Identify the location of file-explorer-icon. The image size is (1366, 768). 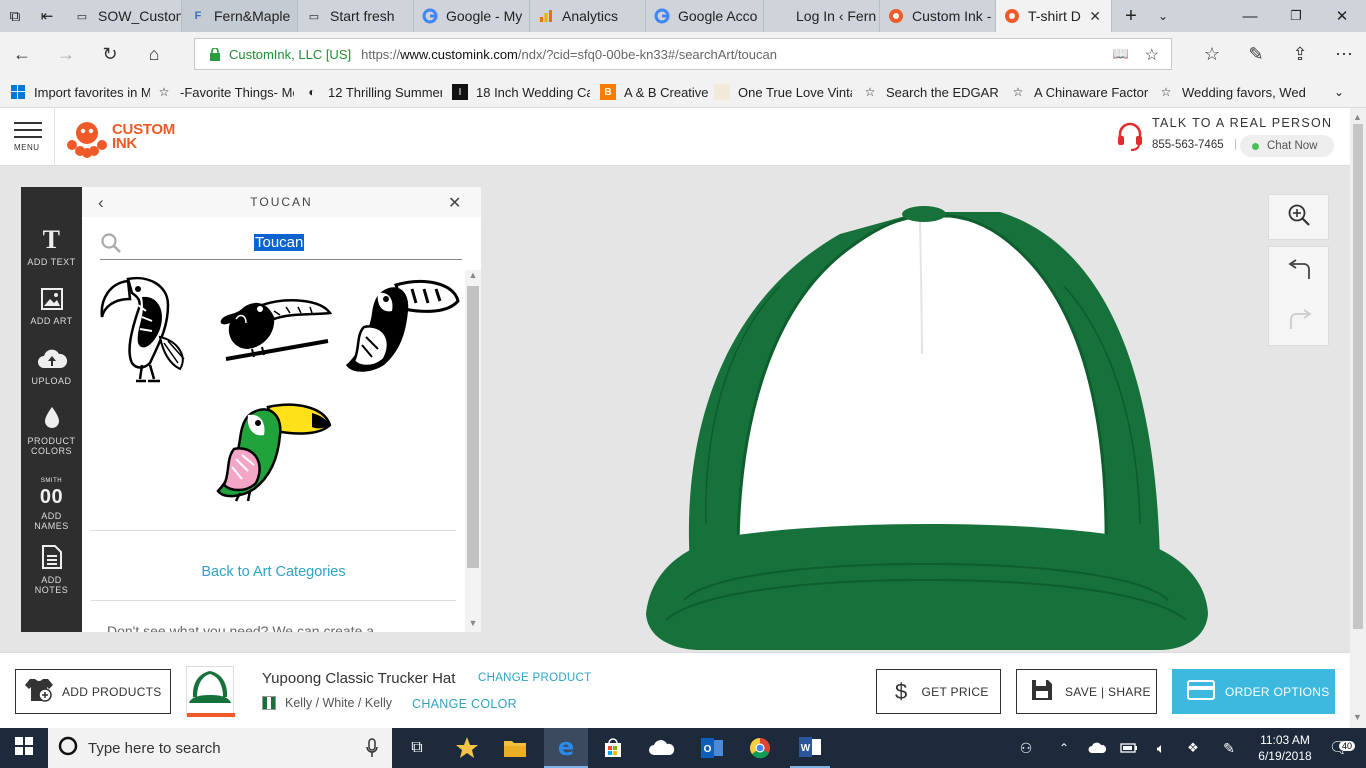
(515, 748).